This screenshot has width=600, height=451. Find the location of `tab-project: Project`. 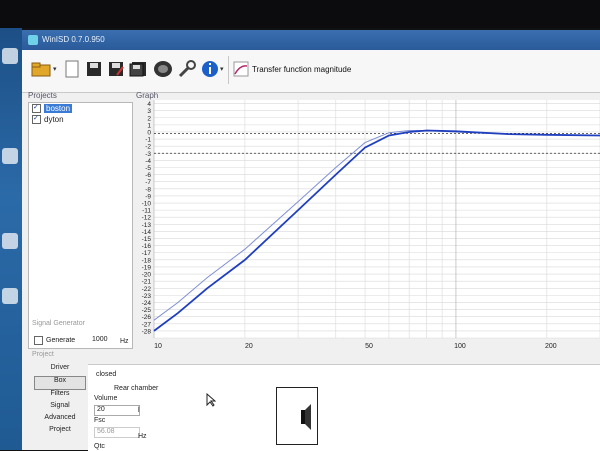

tab-project: Project is located at coordinates (60, 432).